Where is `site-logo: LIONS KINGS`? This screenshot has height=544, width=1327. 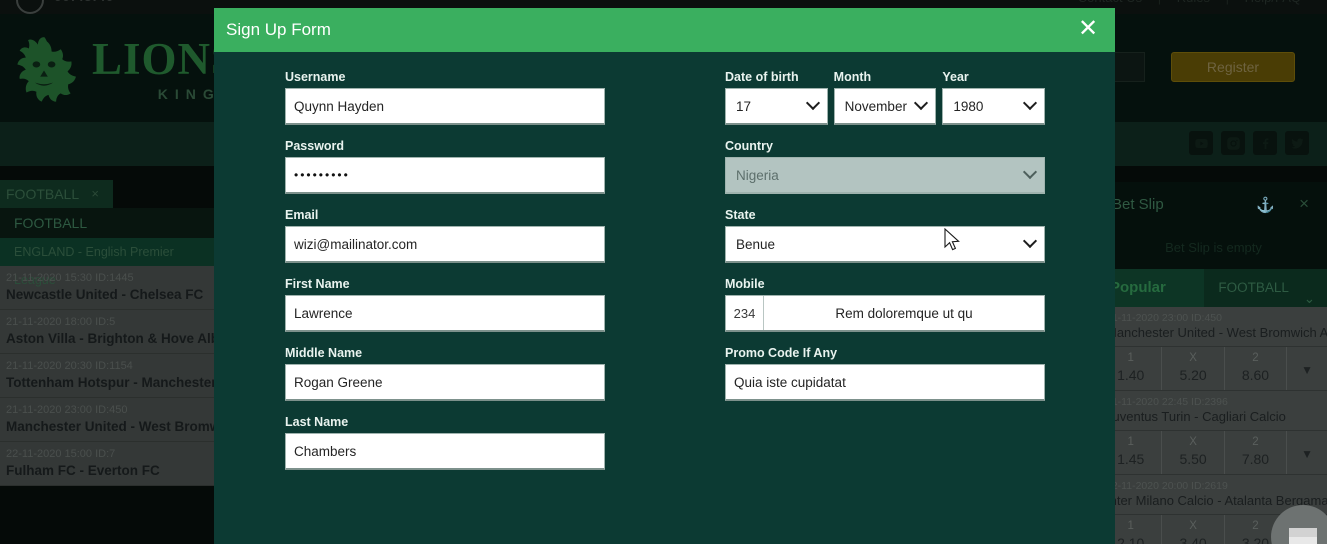 site-logo: LIONS KINGS is located at coordinates (121, 69).